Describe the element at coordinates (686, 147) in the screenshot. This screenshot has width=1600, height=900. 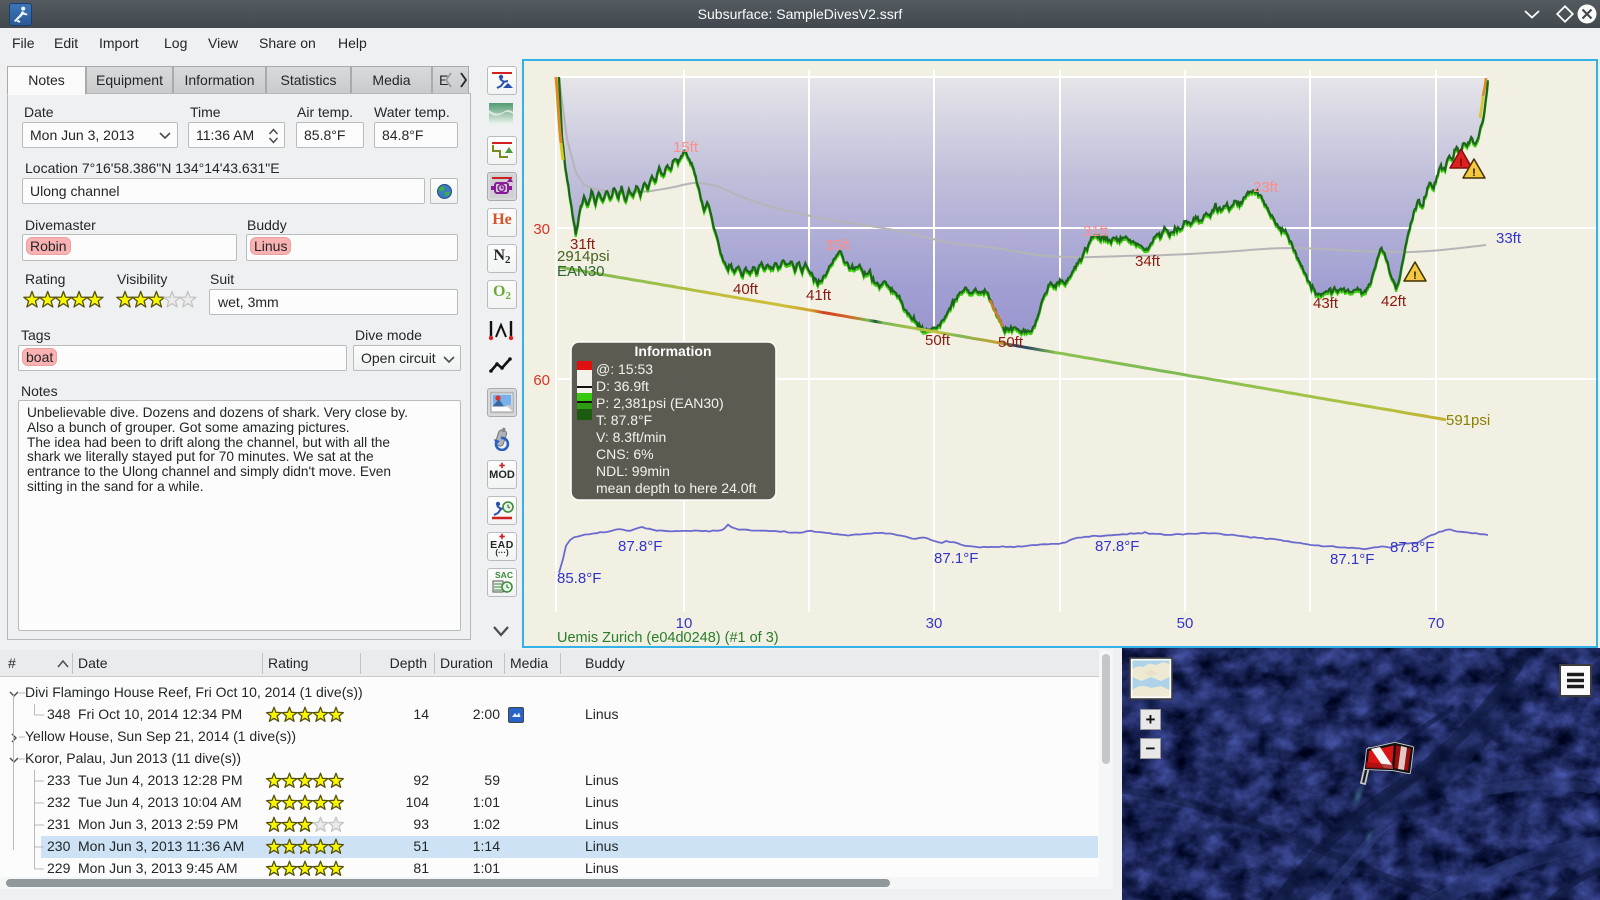
I see `svg-text: 15ft` at that location.